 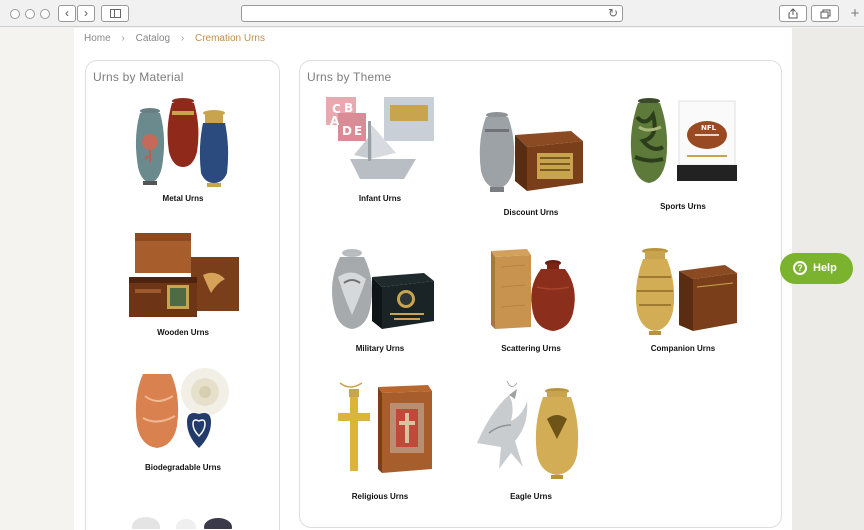 I want to click on category-biodegradable-urns: Biodegradable Urns, so click(x=183, y=419).